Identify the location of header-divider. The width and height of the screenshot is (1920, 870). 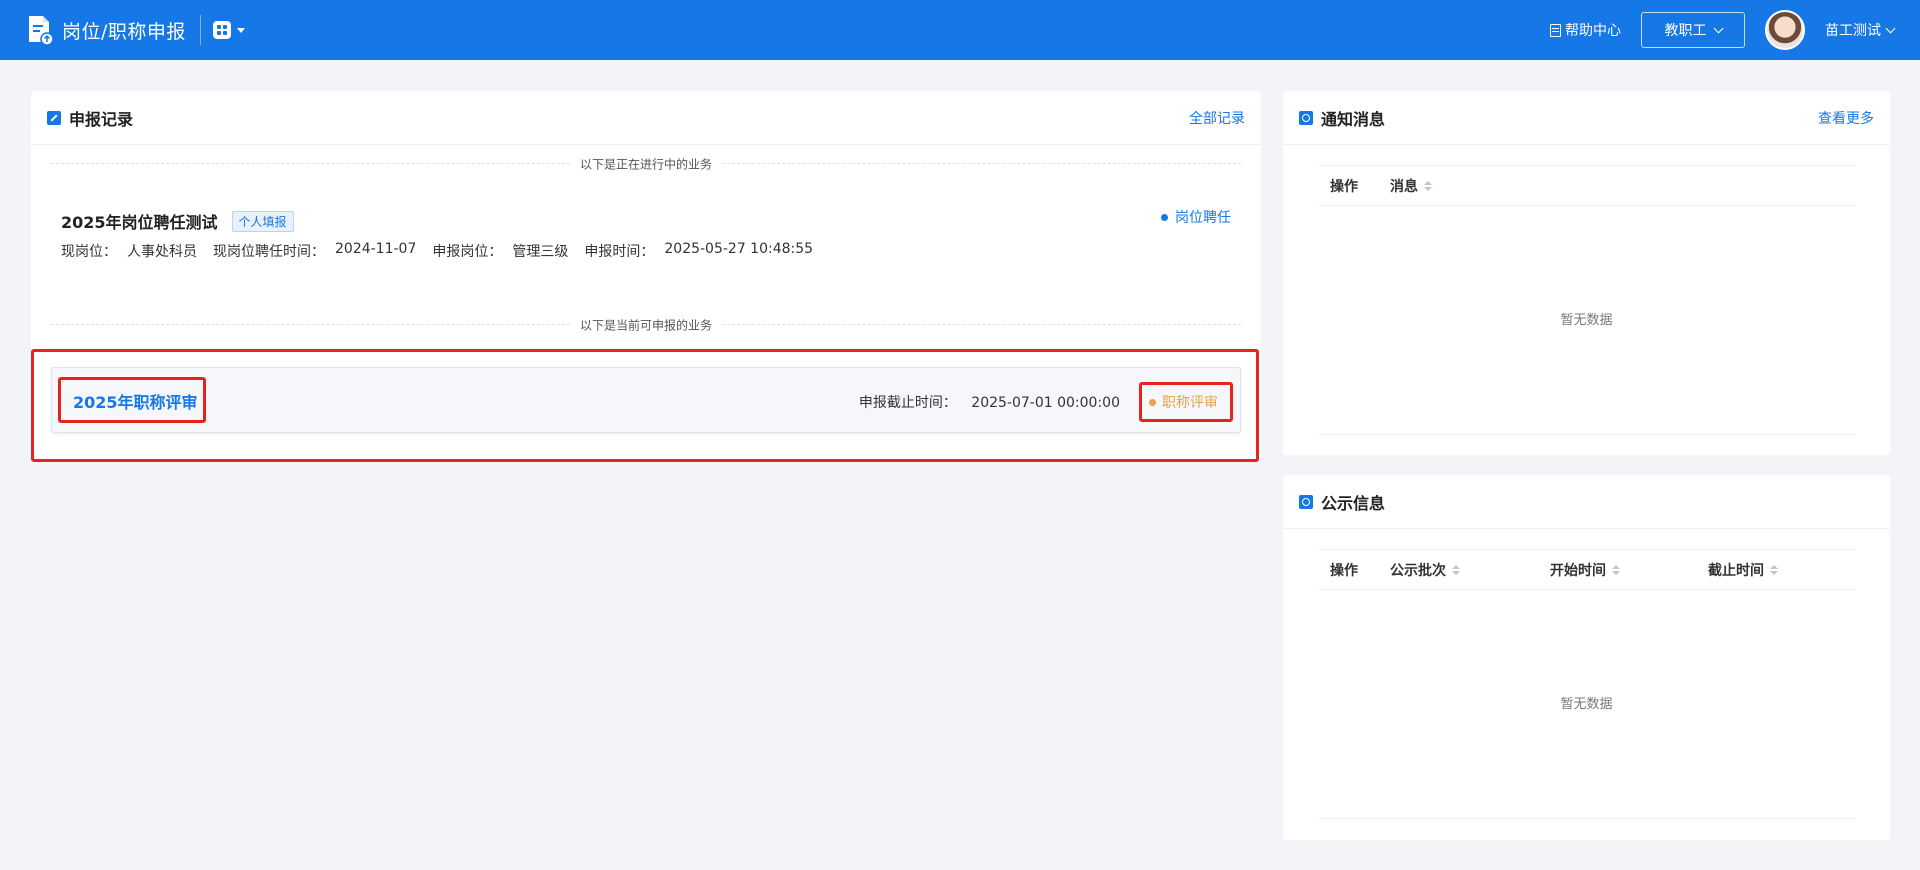
(200, 30).